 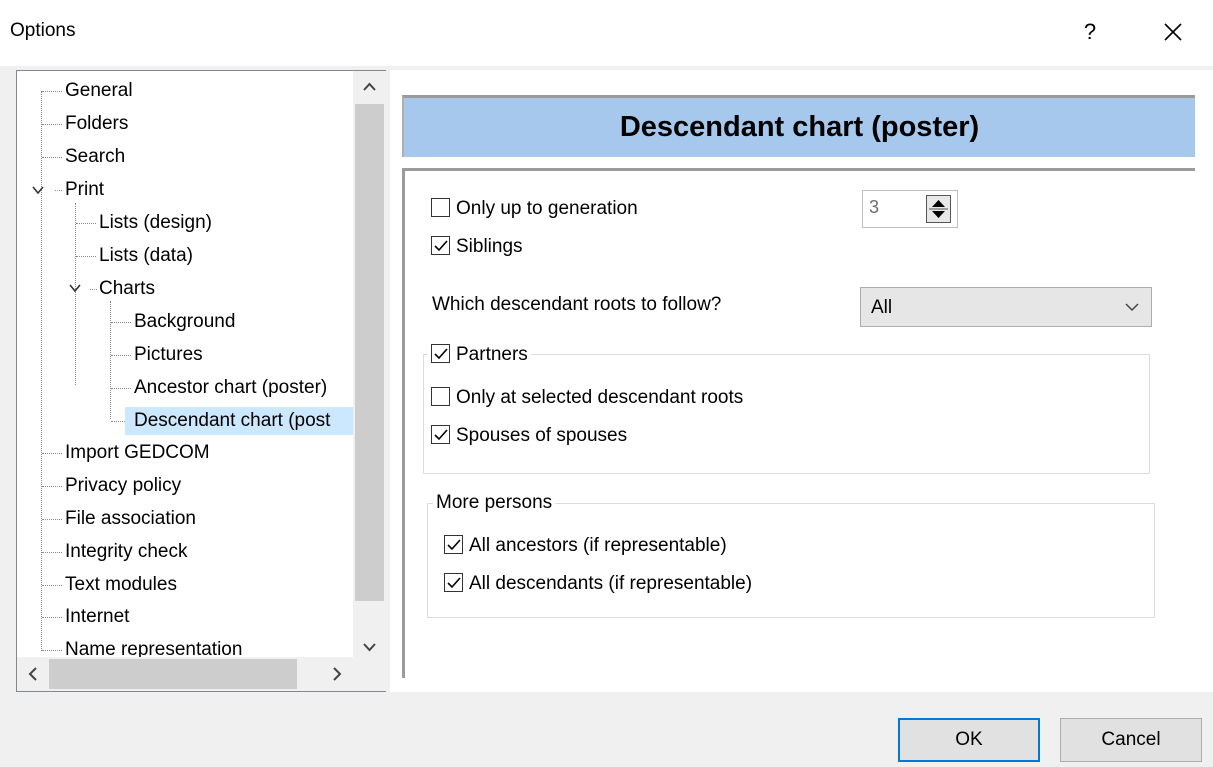 What do you see at coordinates (882, 307) in the screenshot?
I see `roots-selected-value: All` at bounding box center [882, 307].